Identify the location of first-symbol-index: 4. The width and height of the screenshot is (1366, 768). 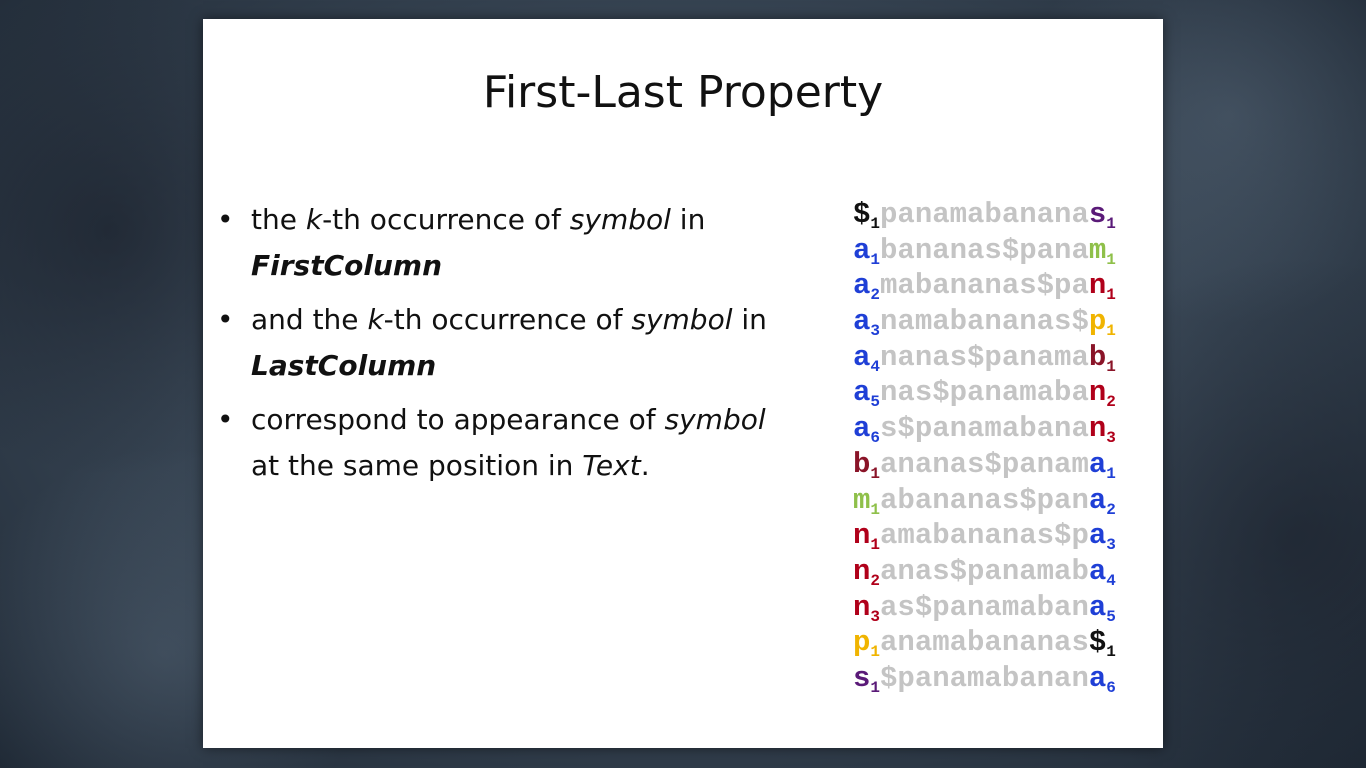
(875, 366).